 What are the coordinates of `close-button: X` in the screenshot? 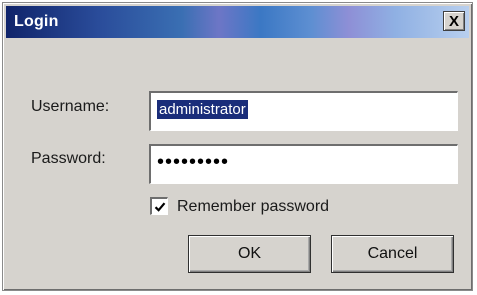 It's located at (454, 21).